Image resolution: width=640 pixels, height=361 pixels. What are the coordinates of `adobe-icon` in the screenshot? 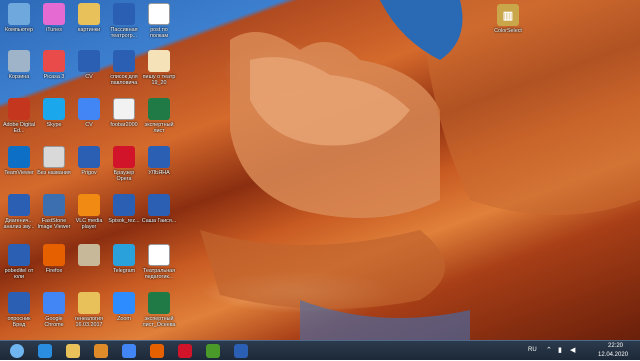 It's located at (19, 109).